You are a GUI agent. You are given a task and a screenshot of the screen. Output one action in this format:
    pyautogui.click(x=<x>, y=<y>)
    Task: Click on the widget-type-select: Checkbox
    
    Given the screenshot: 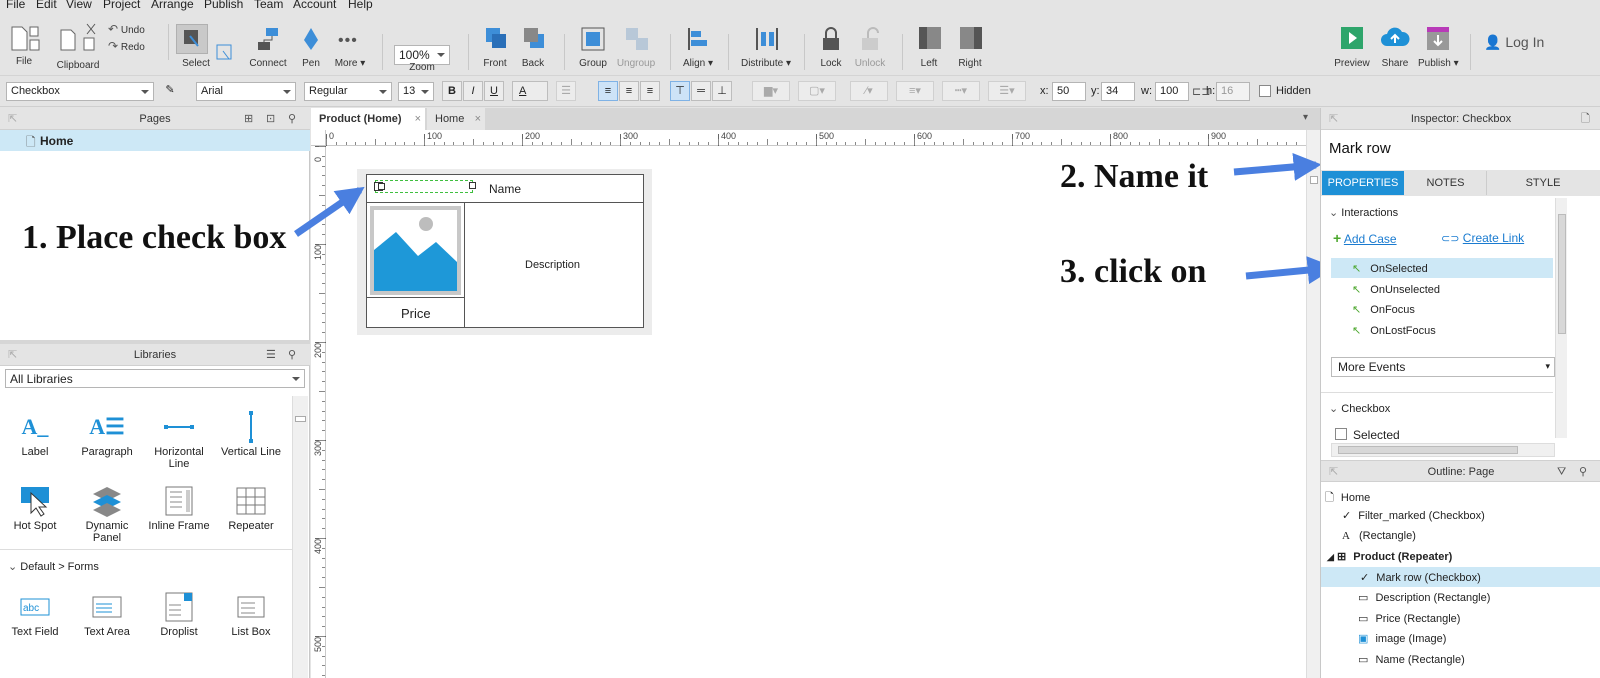 What is the action you would take?
    pyautogui.click(x=80, y=91)
    